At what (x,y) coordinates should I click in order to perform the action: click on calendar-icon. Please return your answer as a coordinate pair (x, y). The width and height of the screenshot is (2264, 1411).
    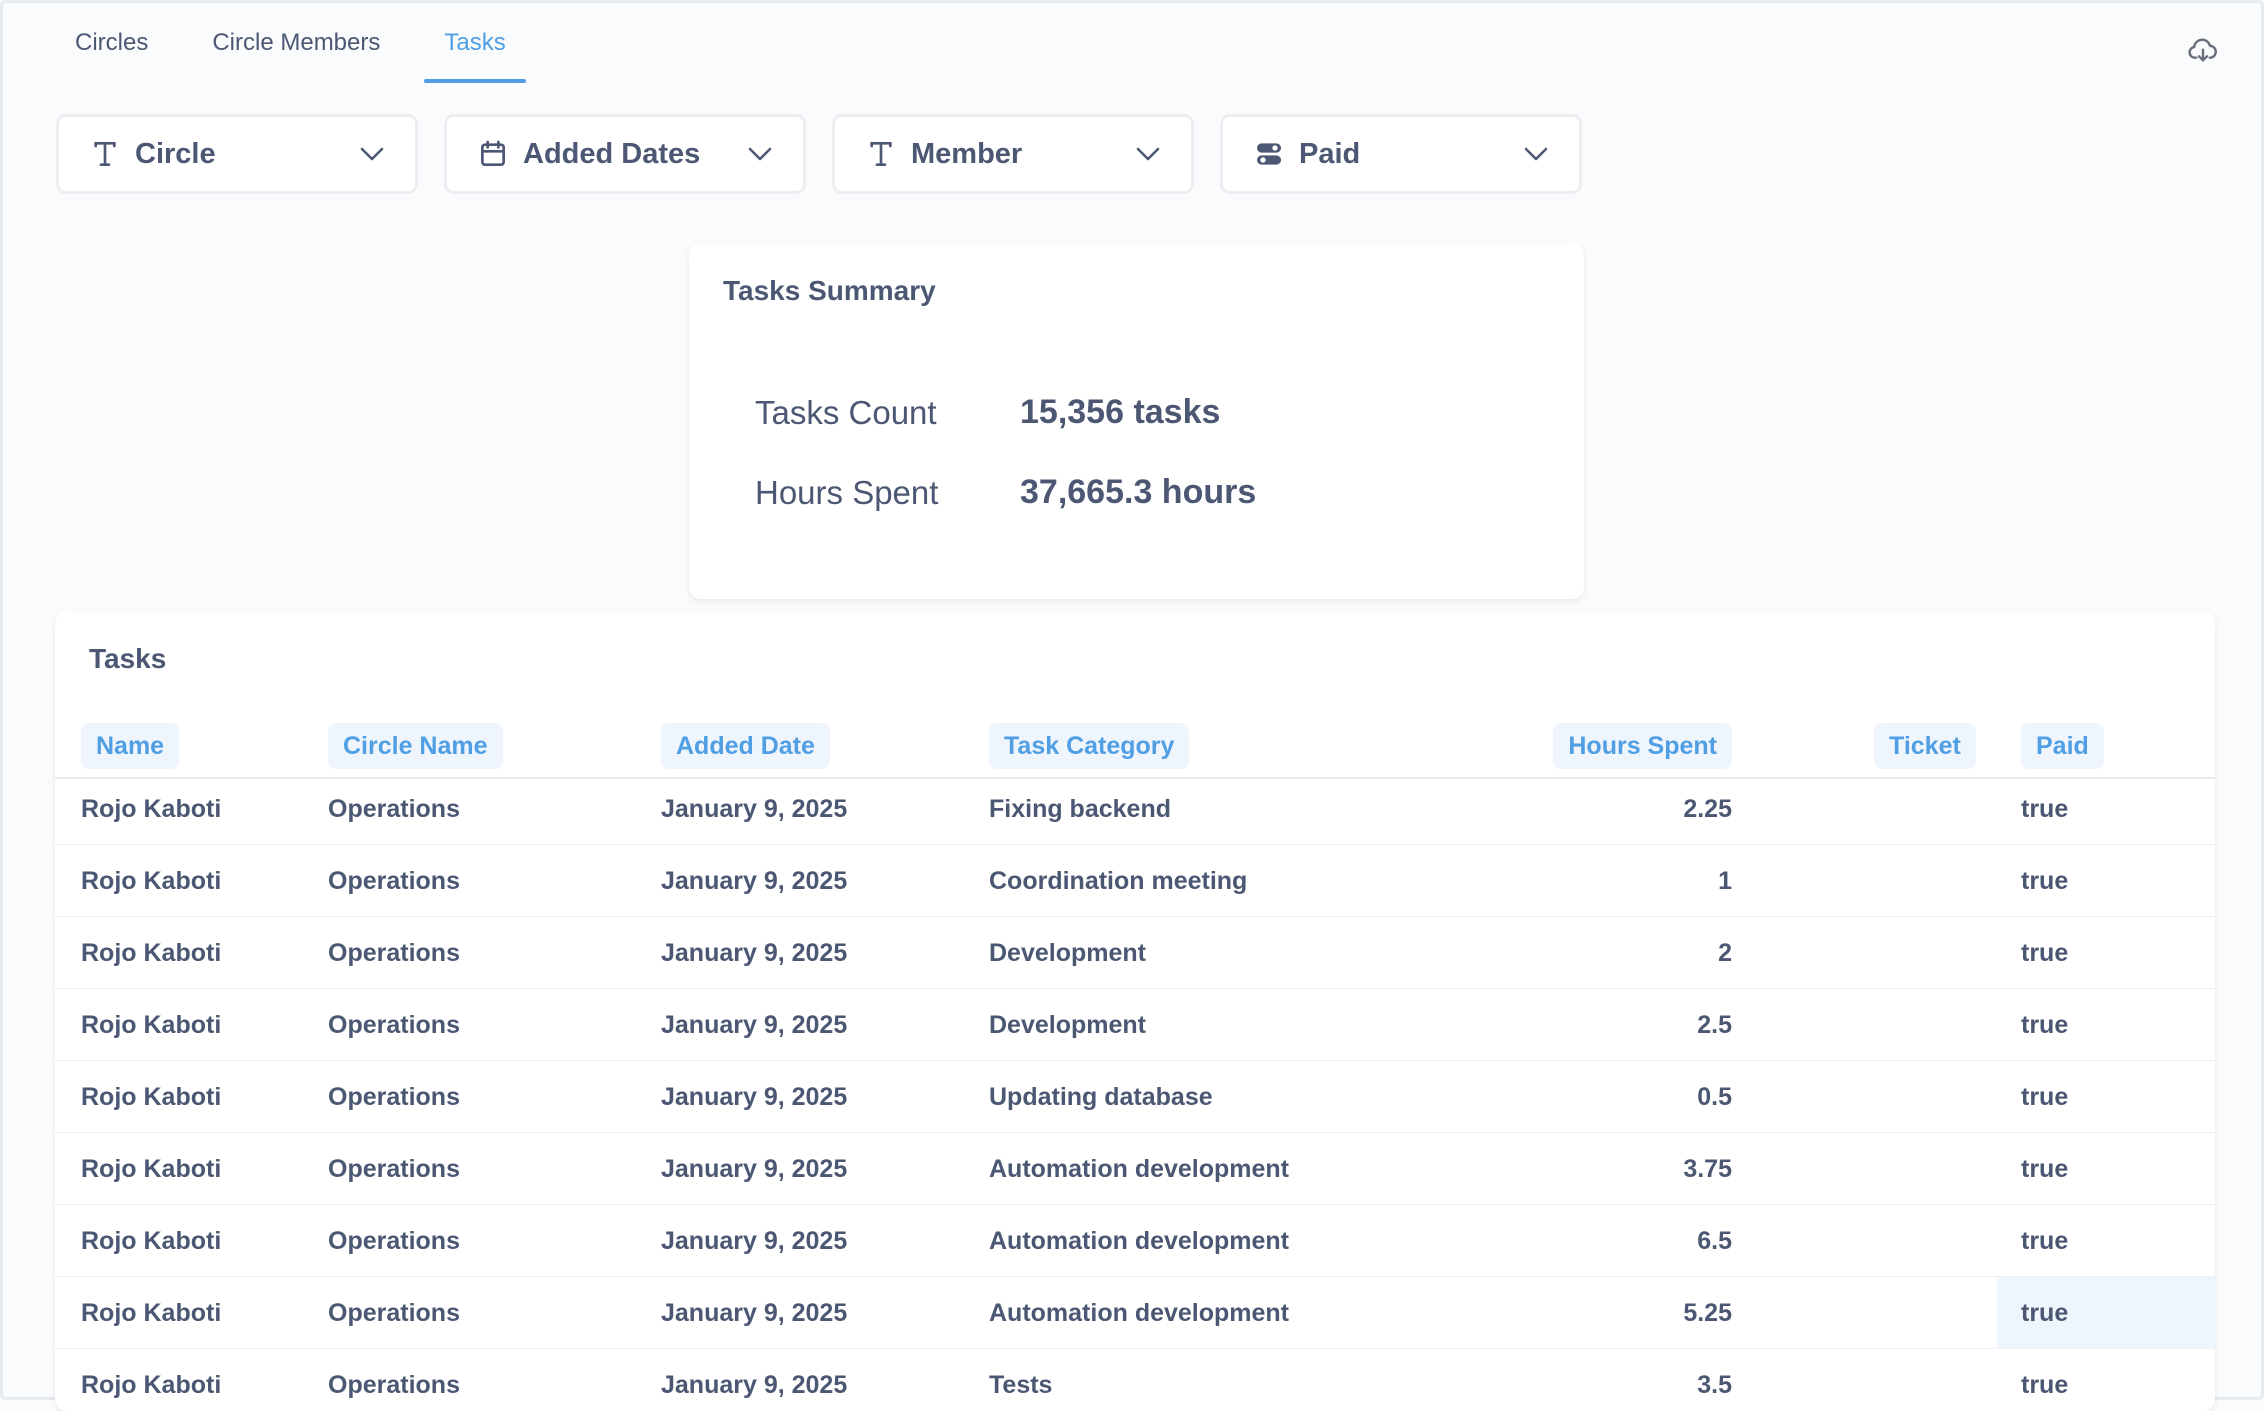
    Looking at the image, I should click on (493, 154).